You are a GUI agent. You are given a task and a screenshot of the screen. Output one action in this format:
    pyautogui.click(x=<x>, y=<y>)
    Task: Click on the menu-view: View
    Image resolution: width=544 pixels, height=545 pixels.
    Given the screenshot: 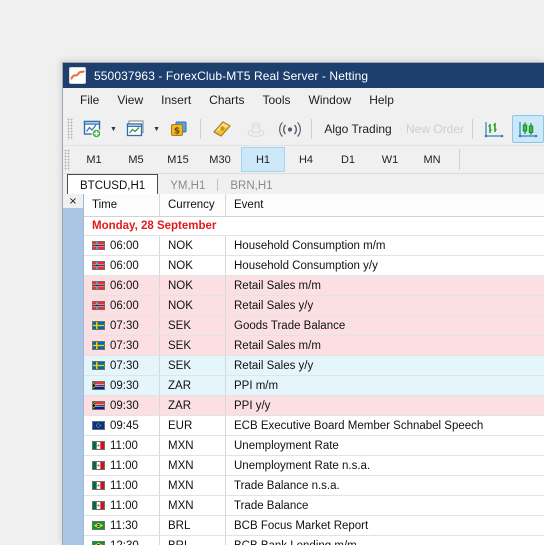 What is the action you would take?
    pyautogui.click(x=130, y=100)
    